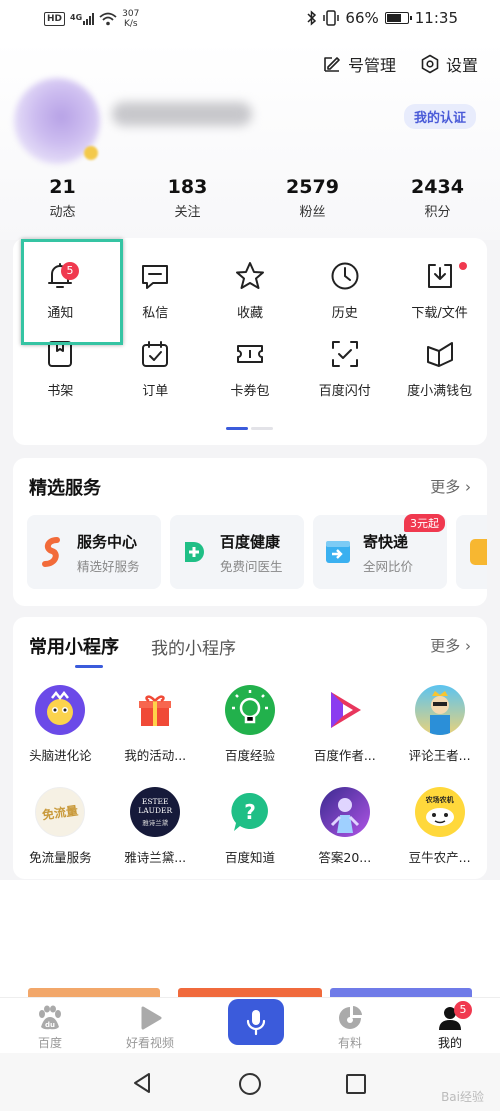 The image size is (500, 1111). What do you see at coordinates (55, 19) in the screenshot?
I see `hd-indicator: HD` at bounding box center [55, 19].